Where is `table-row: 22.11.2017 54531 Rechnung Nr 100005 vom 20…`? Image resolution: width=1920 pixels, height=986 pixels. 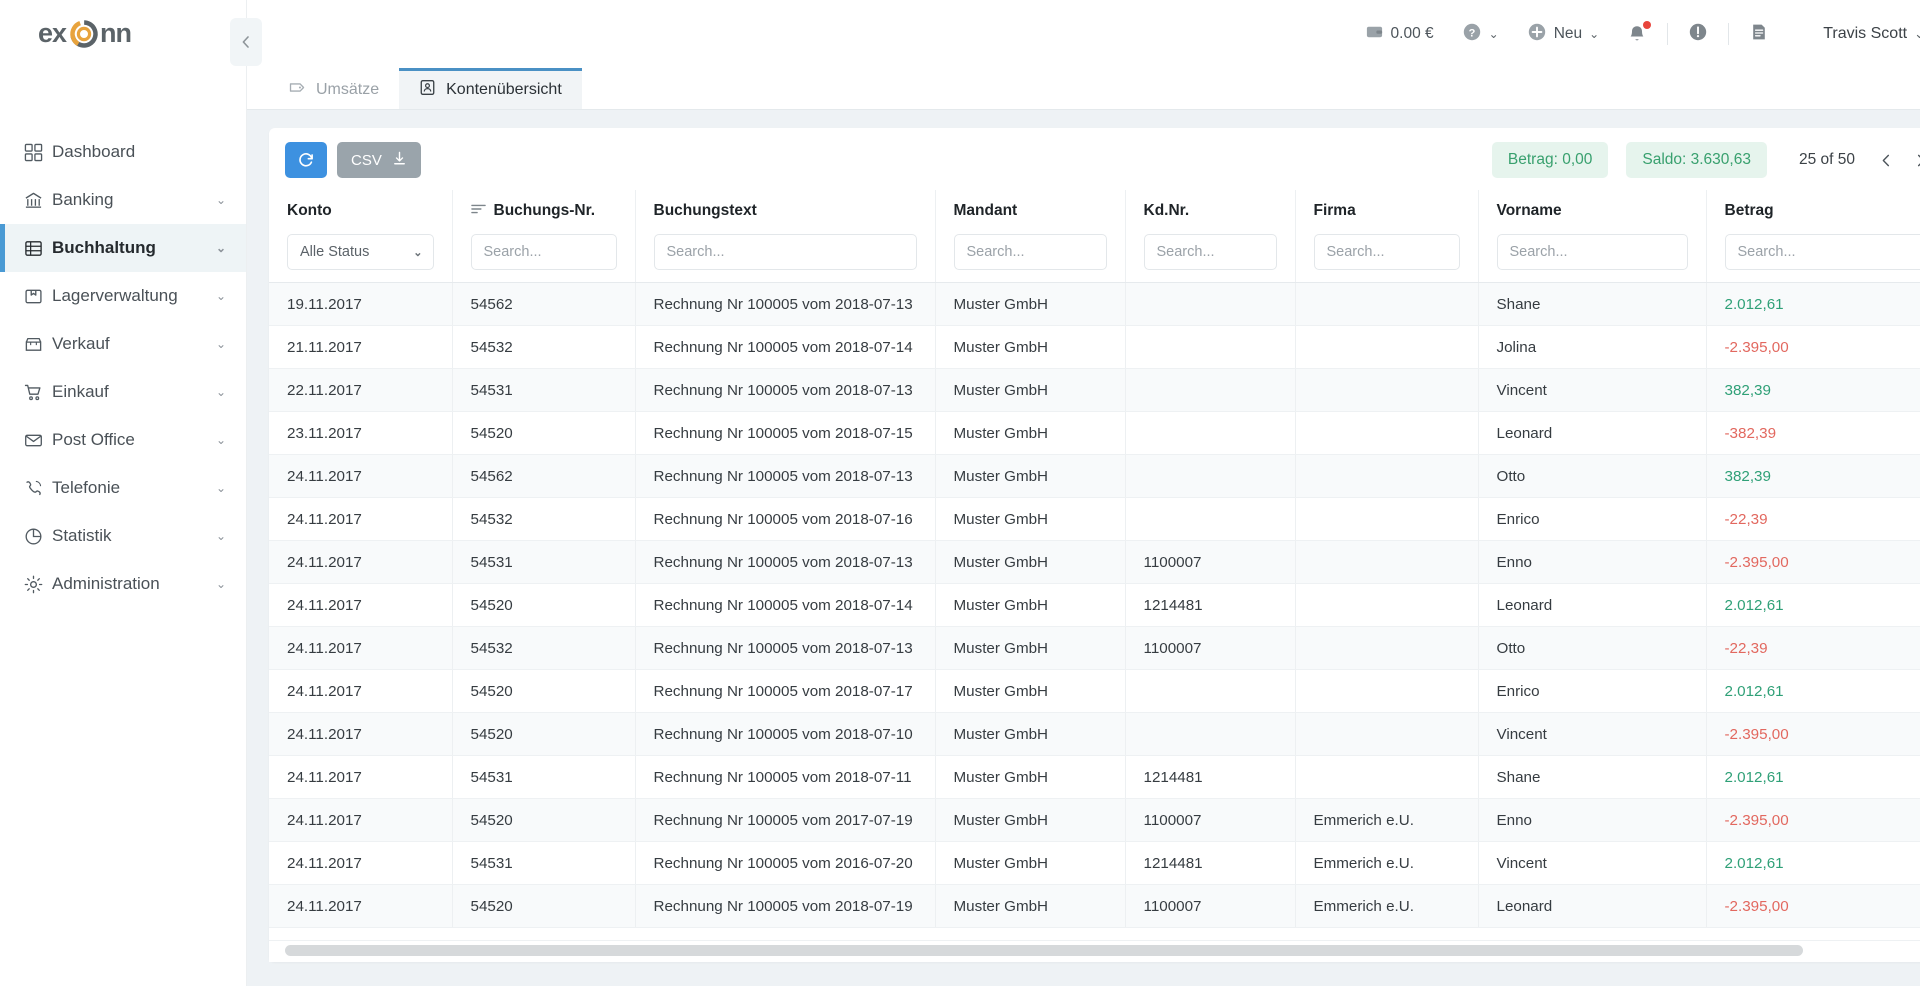 table-row: 22.11.2017 54531 Rechnung Nr 100005 vom 20… is located at coordinates (1094, 390).